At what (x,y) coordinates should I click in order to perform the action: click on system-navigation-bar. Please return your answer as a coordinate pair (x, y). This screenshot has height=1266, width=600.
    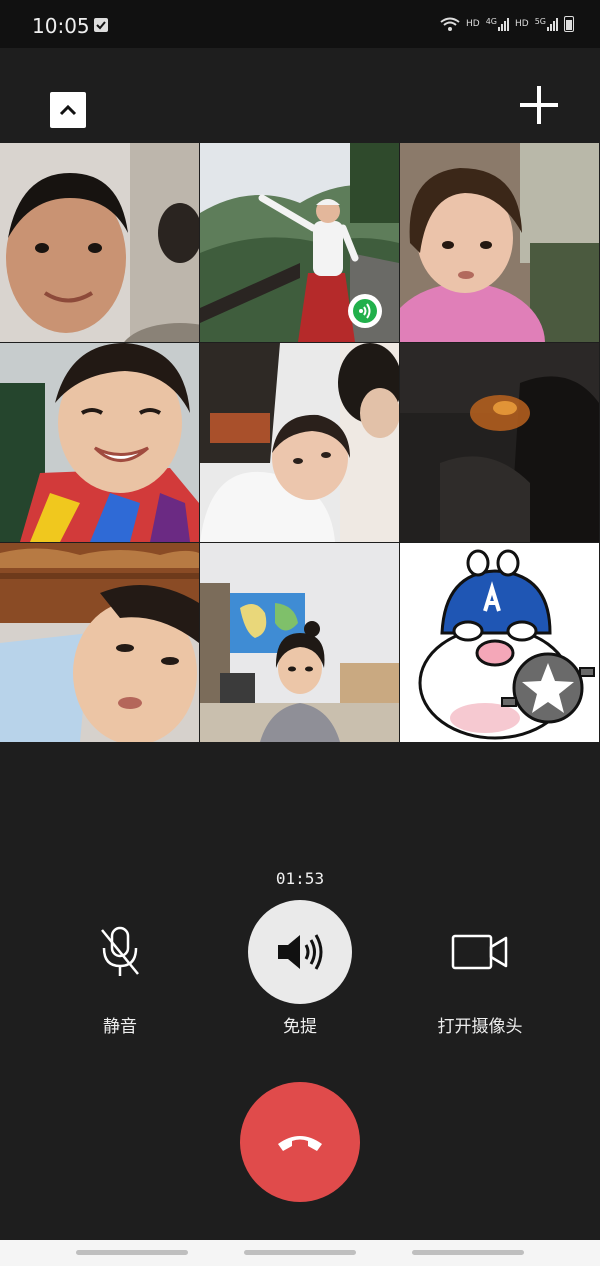
    Looking at the image, I should click on (300, 1253).